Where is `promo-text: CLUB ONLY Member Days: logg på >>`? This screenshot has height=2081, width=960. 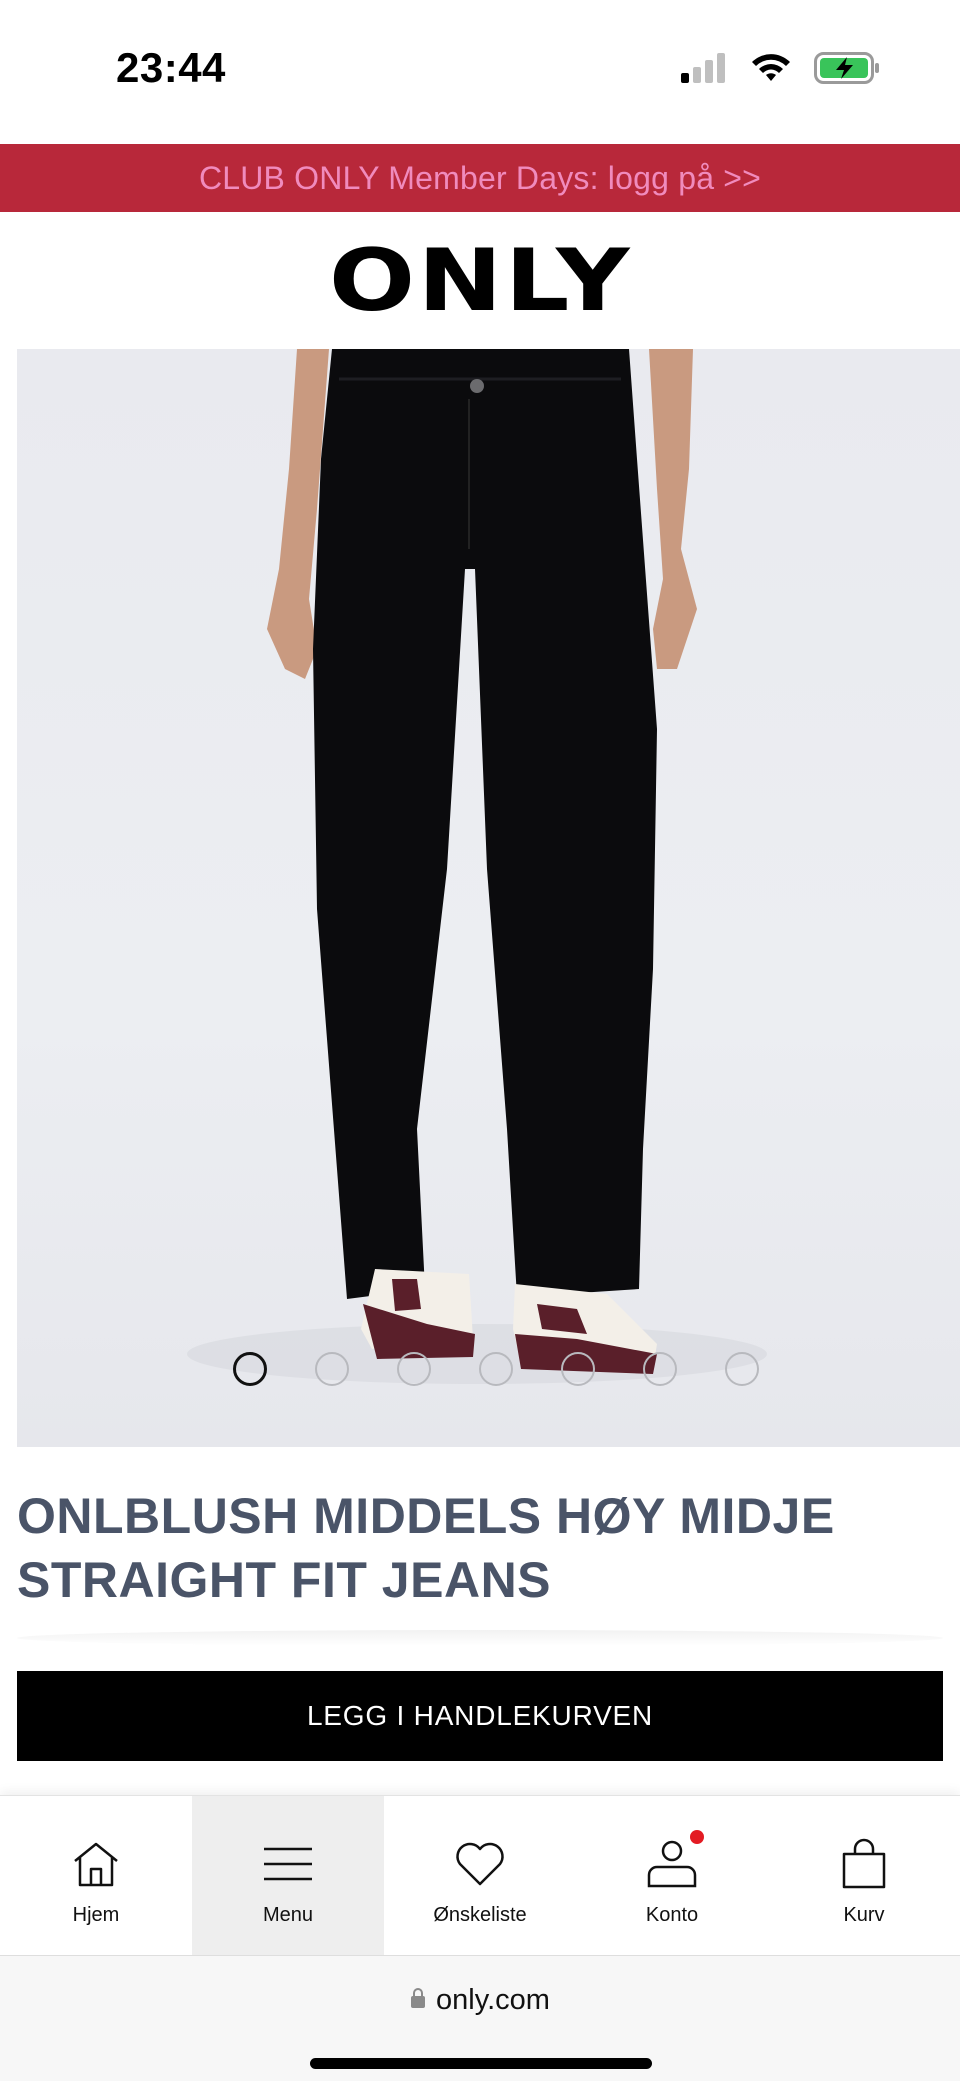 promo-text: CLUB ONLY Member Days: logg på >> is located at coordinates (480, 178).